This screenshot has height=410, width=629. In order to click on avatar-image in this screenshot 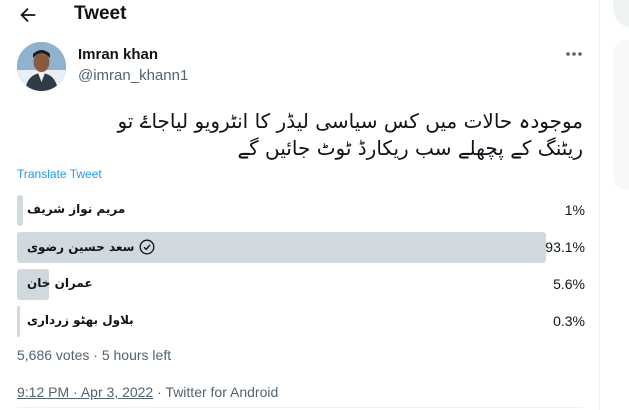, I will do `click(41, 66)`.